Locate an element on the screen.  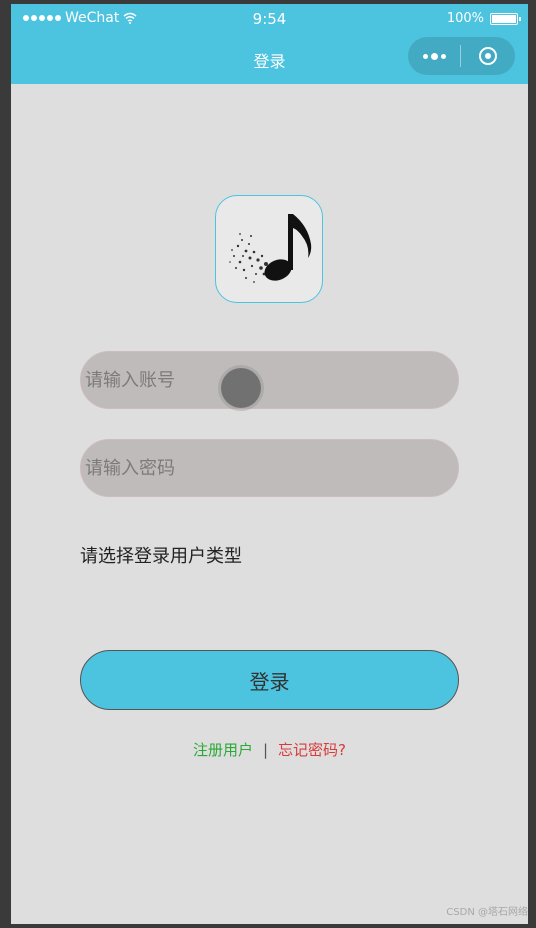
account-input is located at coordinates (265, 380).